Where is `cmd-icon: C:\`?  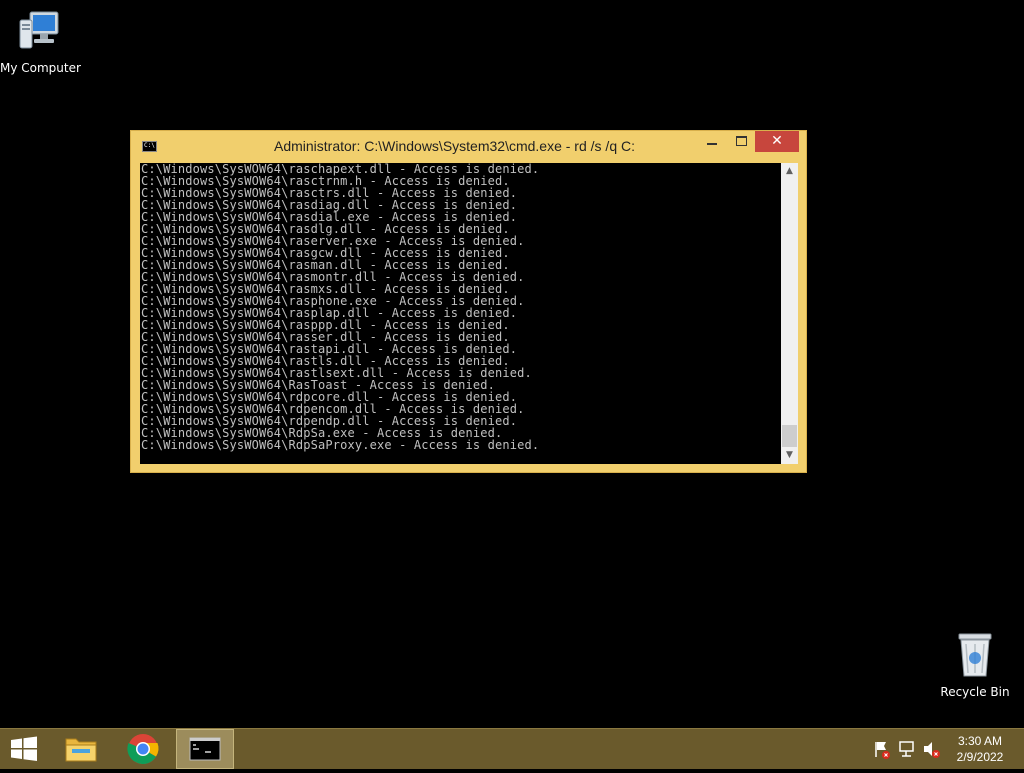 cmd-icon: C:\ is located at coordinates (149, 146).